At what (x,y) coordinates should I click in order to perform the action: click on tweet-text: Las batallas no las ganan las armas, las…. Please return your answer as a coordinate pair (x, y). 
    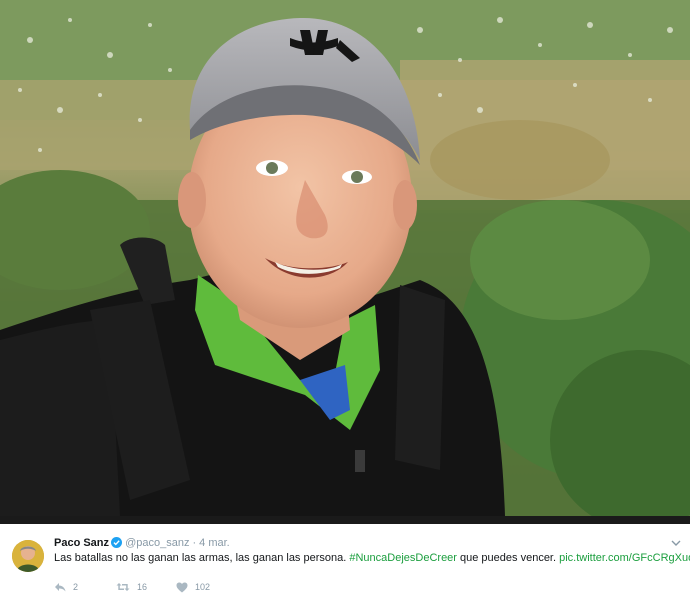
    Looking at the image, I should click on (372, 558).